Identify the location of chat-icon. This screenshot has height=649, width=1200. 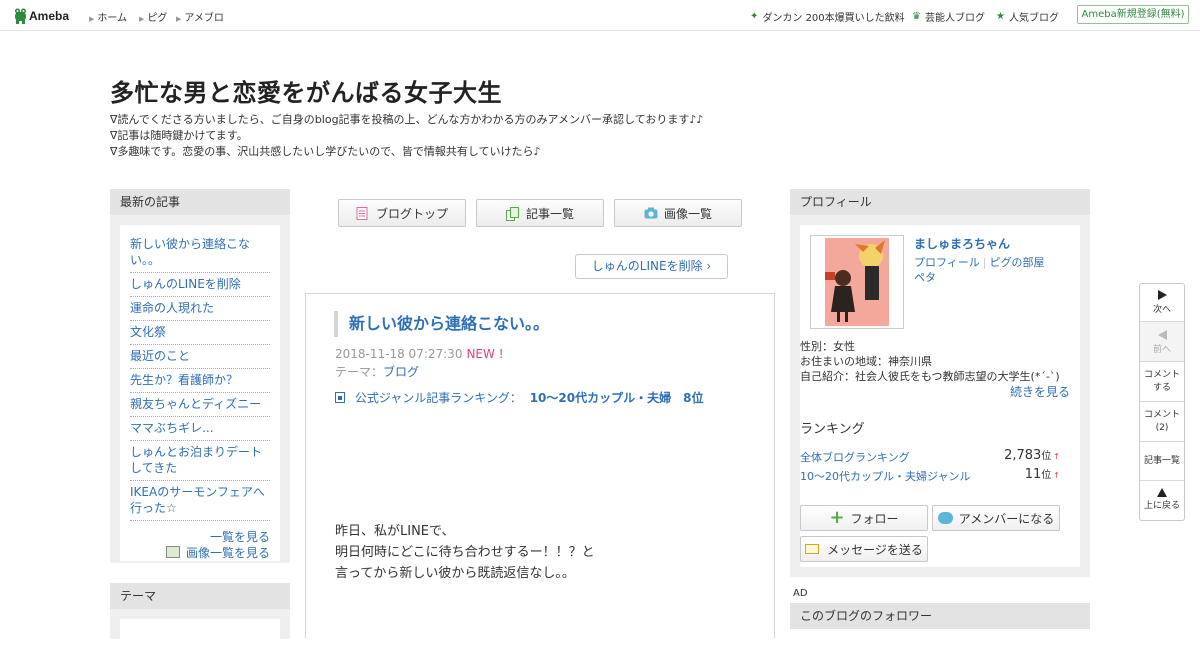
(945, 518).